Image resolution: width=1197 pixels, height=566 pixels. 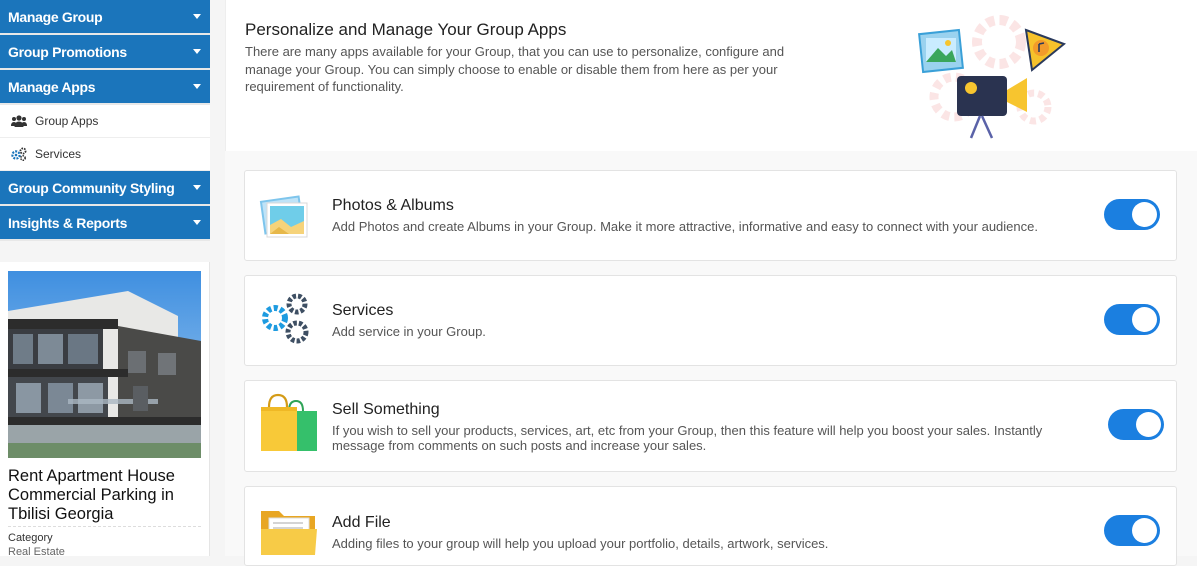 I want to click on menu-label: Insights & Reports, so click(x=68, y=222).